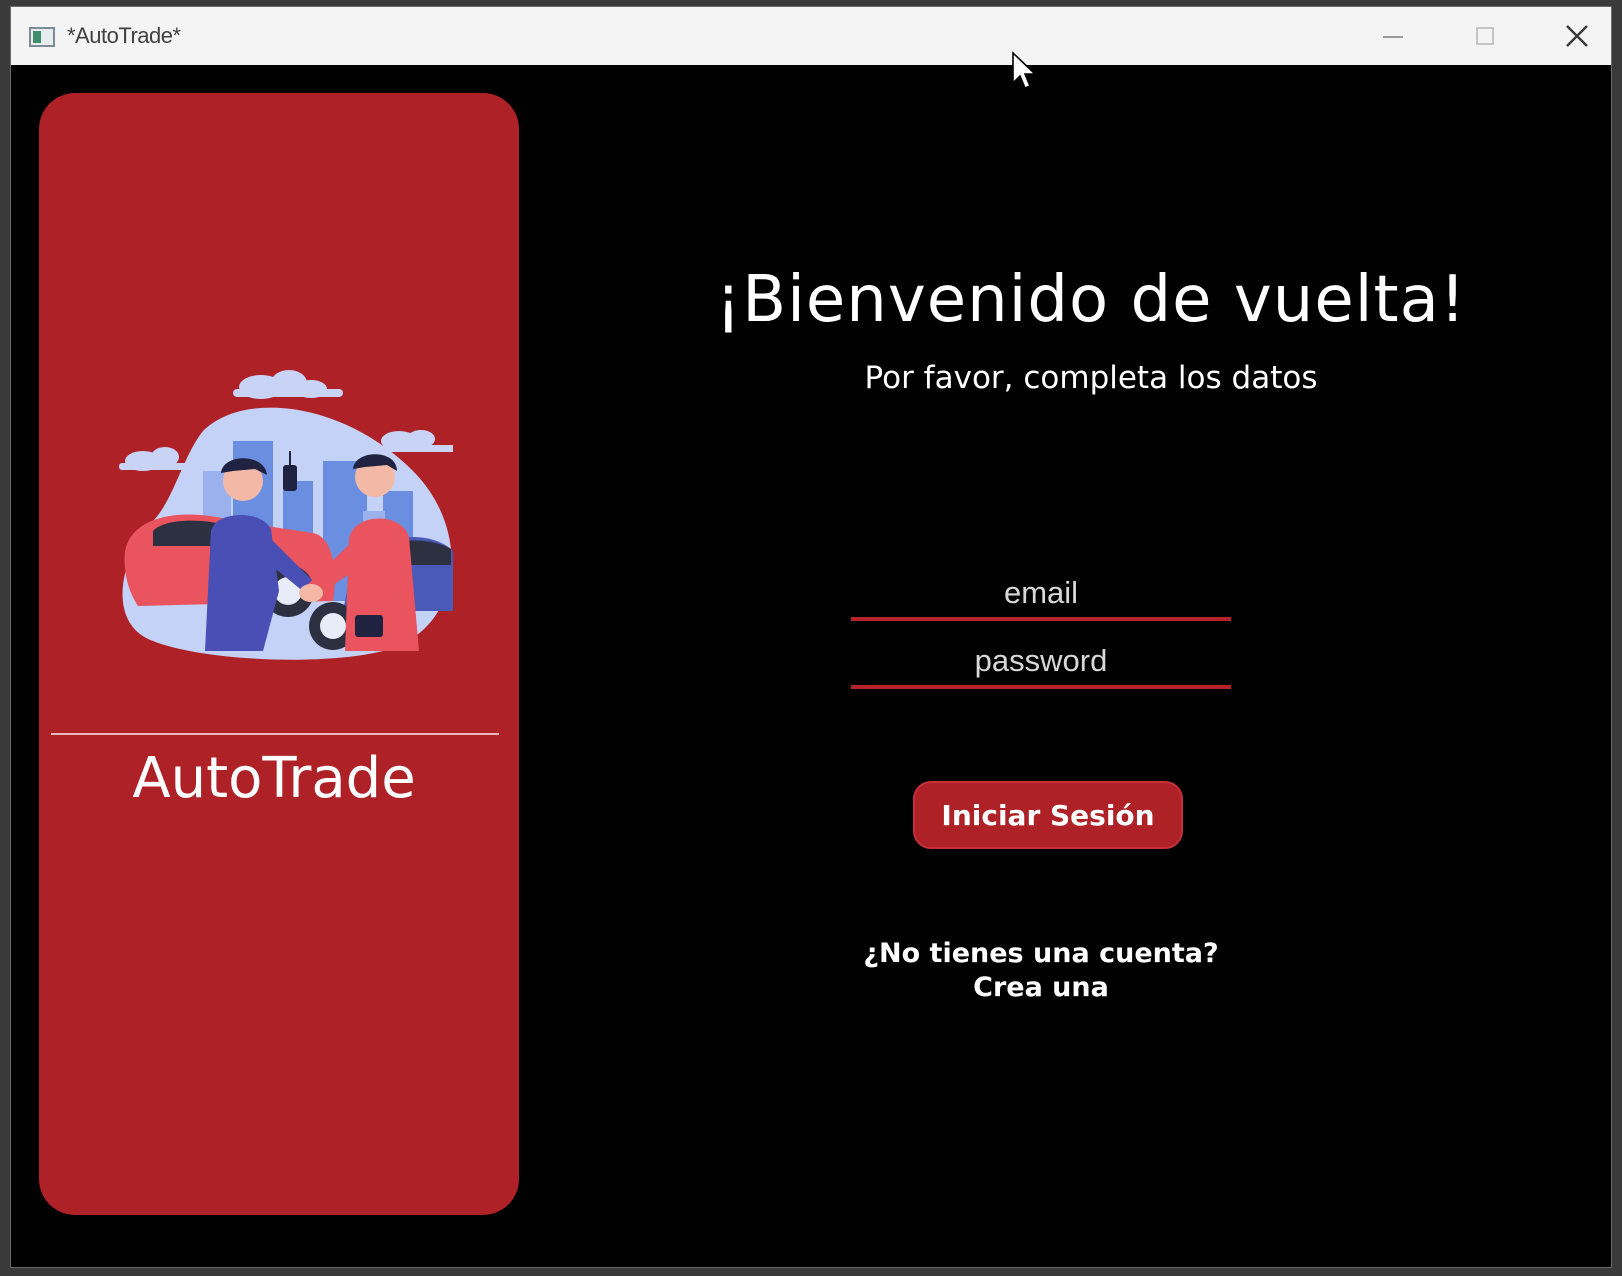 Image resolution: width=1622 pixels, height=1276 pixels. I want to click on welcome-title: ¡Bienvenido de vuelta!, so click(1091, 300).